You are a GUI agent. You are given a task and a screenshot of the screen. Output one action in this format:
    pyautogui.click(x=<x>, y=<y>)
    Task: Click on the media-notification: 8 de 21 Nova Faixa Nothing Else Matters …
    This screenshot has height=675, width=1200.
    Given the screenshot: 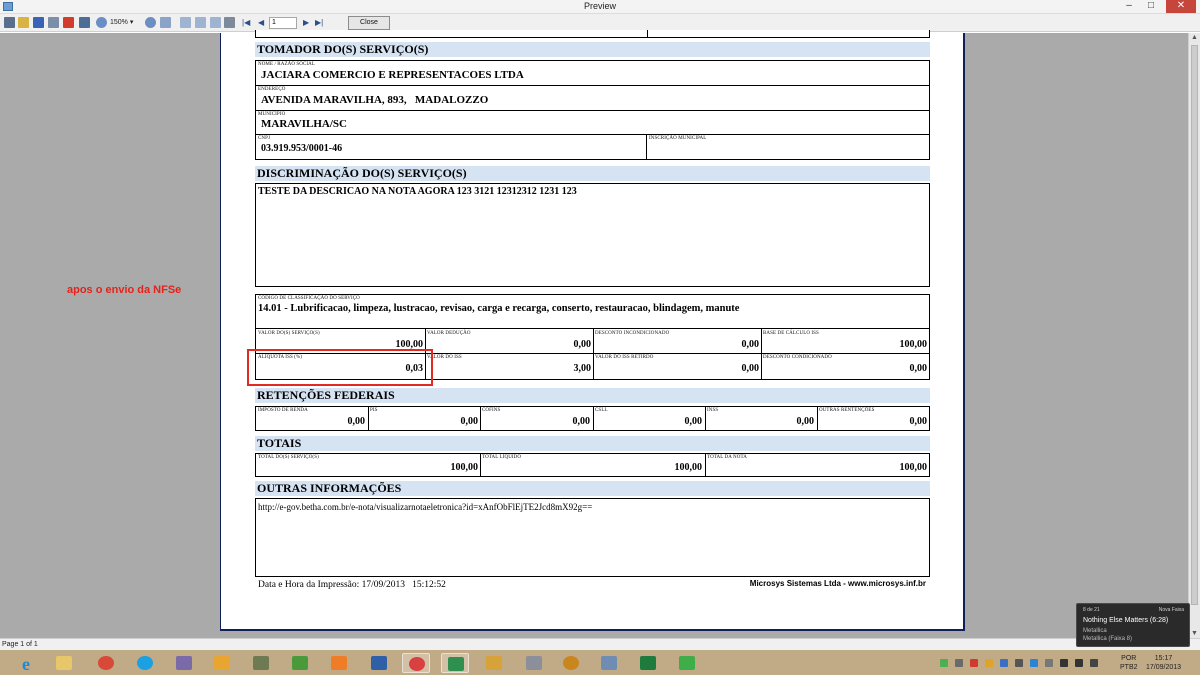 What is the action you would take?
    pyautogui.click(x=1133, y=625)
    